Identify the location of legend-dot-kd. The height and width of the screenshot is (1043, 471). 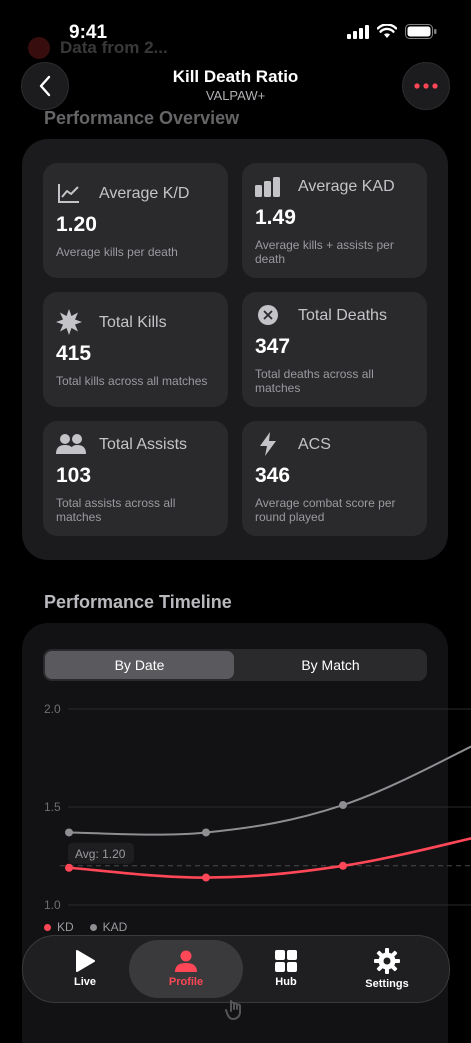
(47, 927).